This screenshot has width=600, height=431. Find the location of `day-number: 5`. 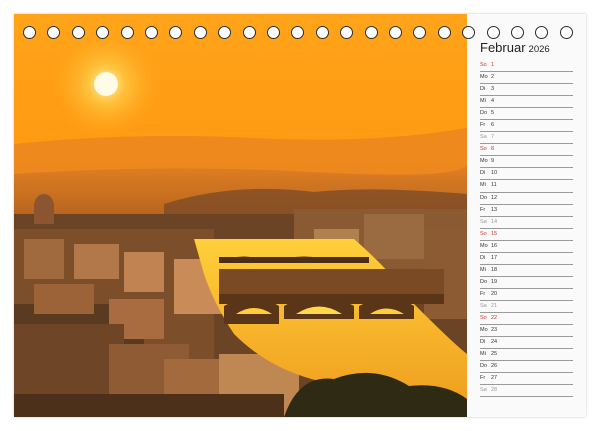

day-number: 5 is located at coordinates (493, 113).